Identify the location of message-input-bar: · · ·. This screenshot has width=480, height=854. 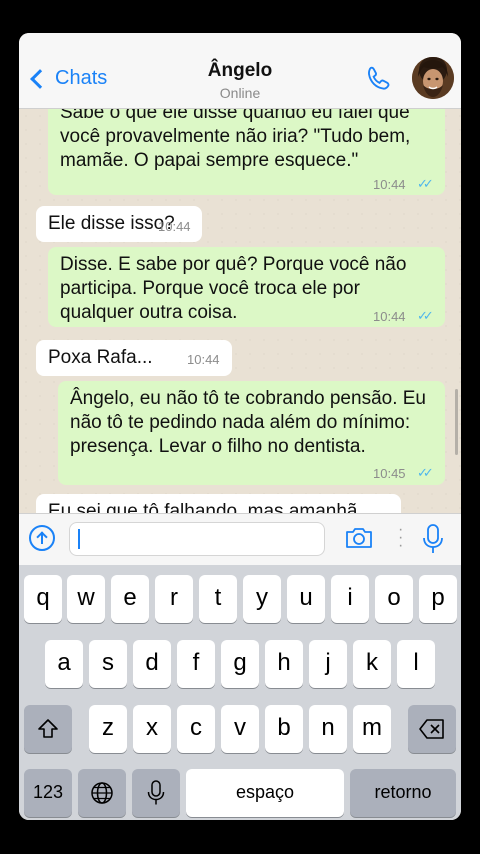
(240, 539).